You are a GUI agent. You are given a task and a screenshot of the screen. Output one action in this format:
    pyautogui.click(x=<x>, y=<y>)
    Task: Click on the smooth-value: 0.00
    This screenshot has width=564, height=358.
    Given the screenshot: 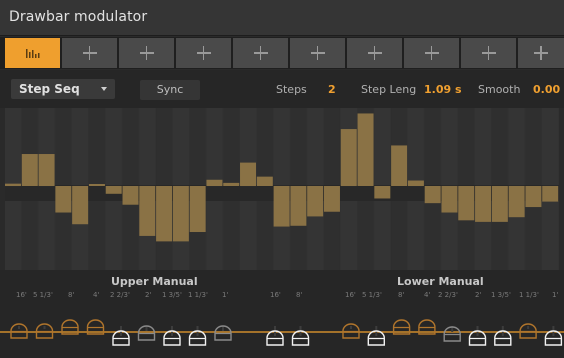 What is the action you would take?
    pyautogui.click(x=546, y=89)
    